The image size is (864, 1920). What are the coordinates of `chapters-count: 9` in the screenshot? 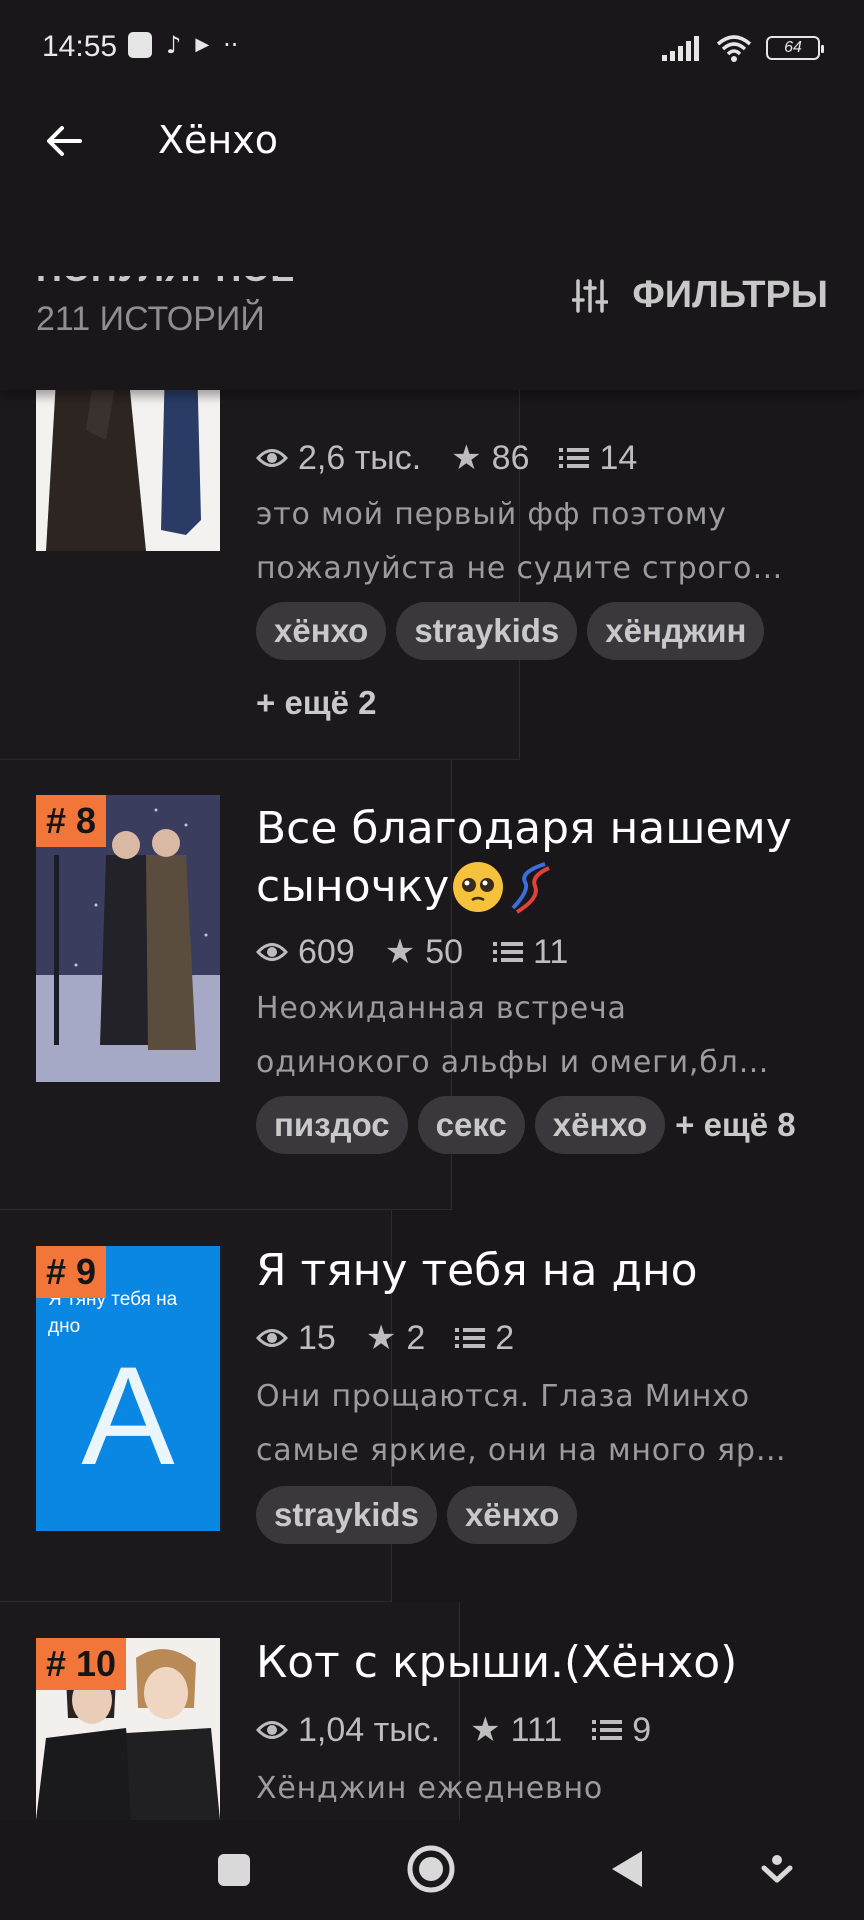 It's located at (642, 1729).